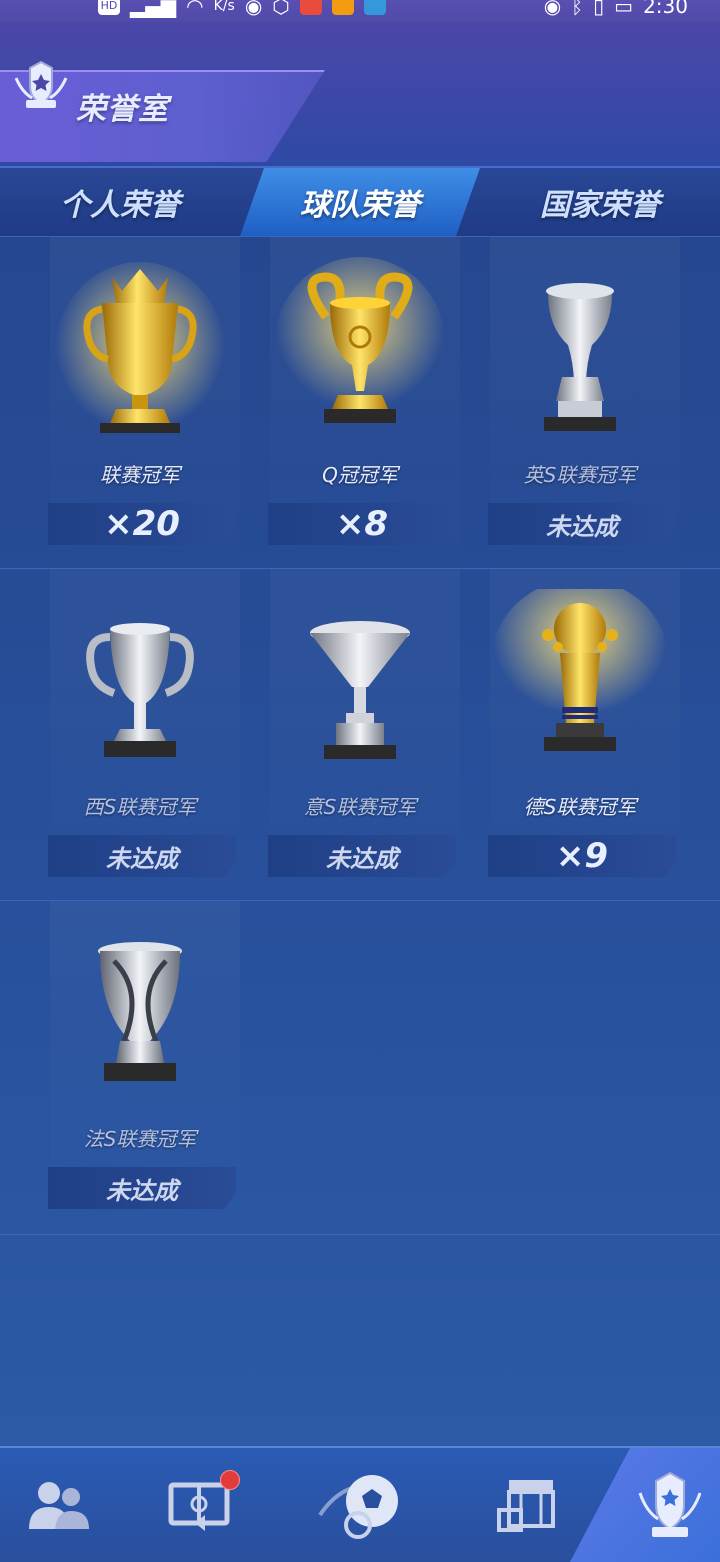 This screenshot has height=1562, width=720. I want to click on nav-stadium, so click(530, 1505).